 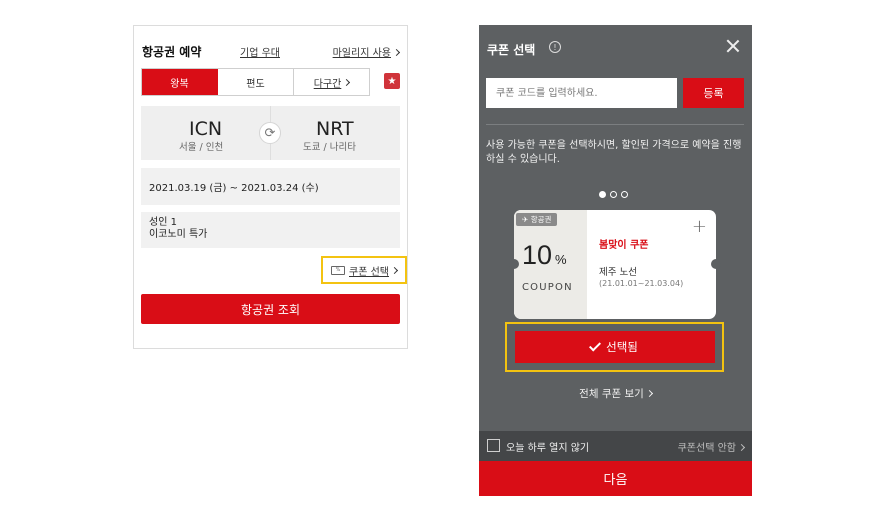 I want to click on origin-code: ICN, so click(x=205, y=129).